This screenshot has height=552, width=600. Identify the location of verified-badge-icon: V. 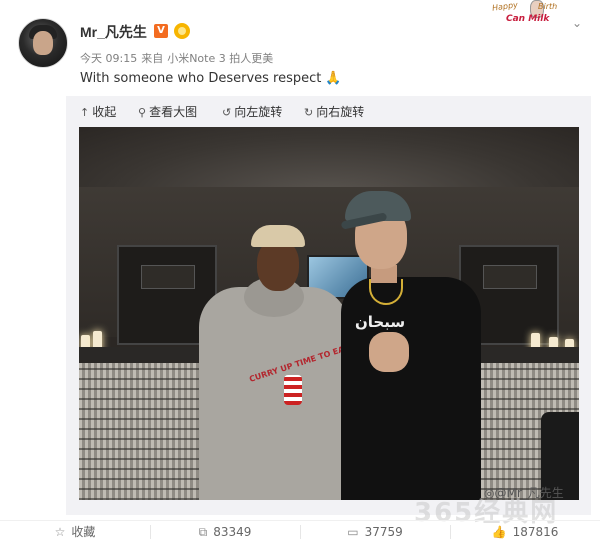
(161, 31).